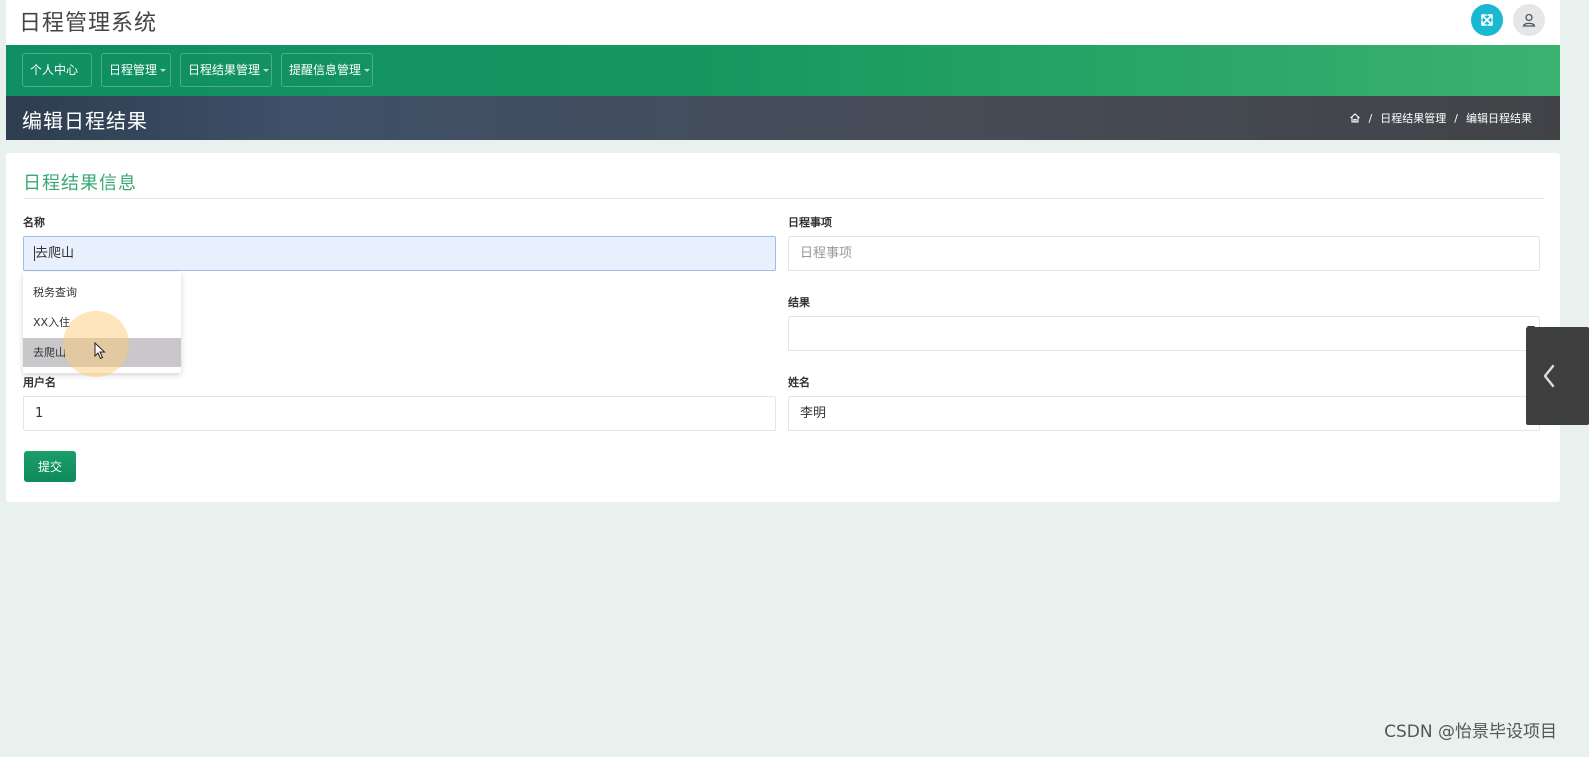 This screenshot has width=1589, height=757. What do you see at coordinates (100, 351) in the screenshot?
I see `mouse-cursor-icon` at bounding box center [100, 351].